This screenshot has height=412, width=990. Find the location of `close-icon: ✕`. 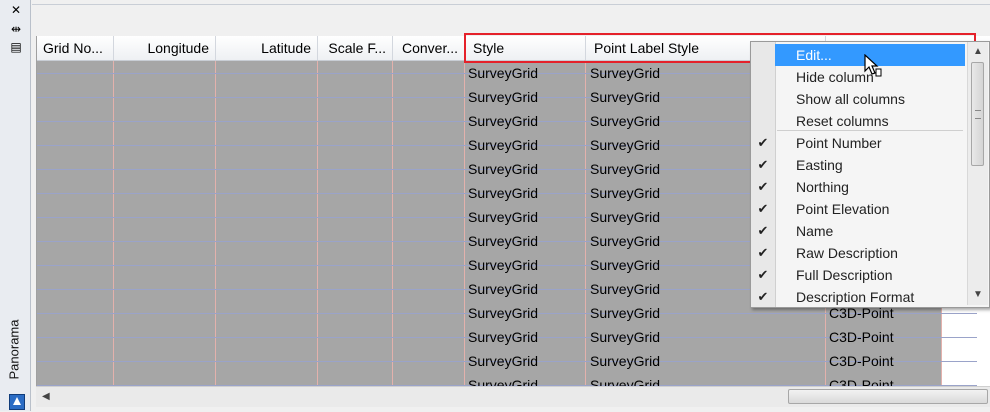

close-icon: ✕ is located at coordinates (16, 10).